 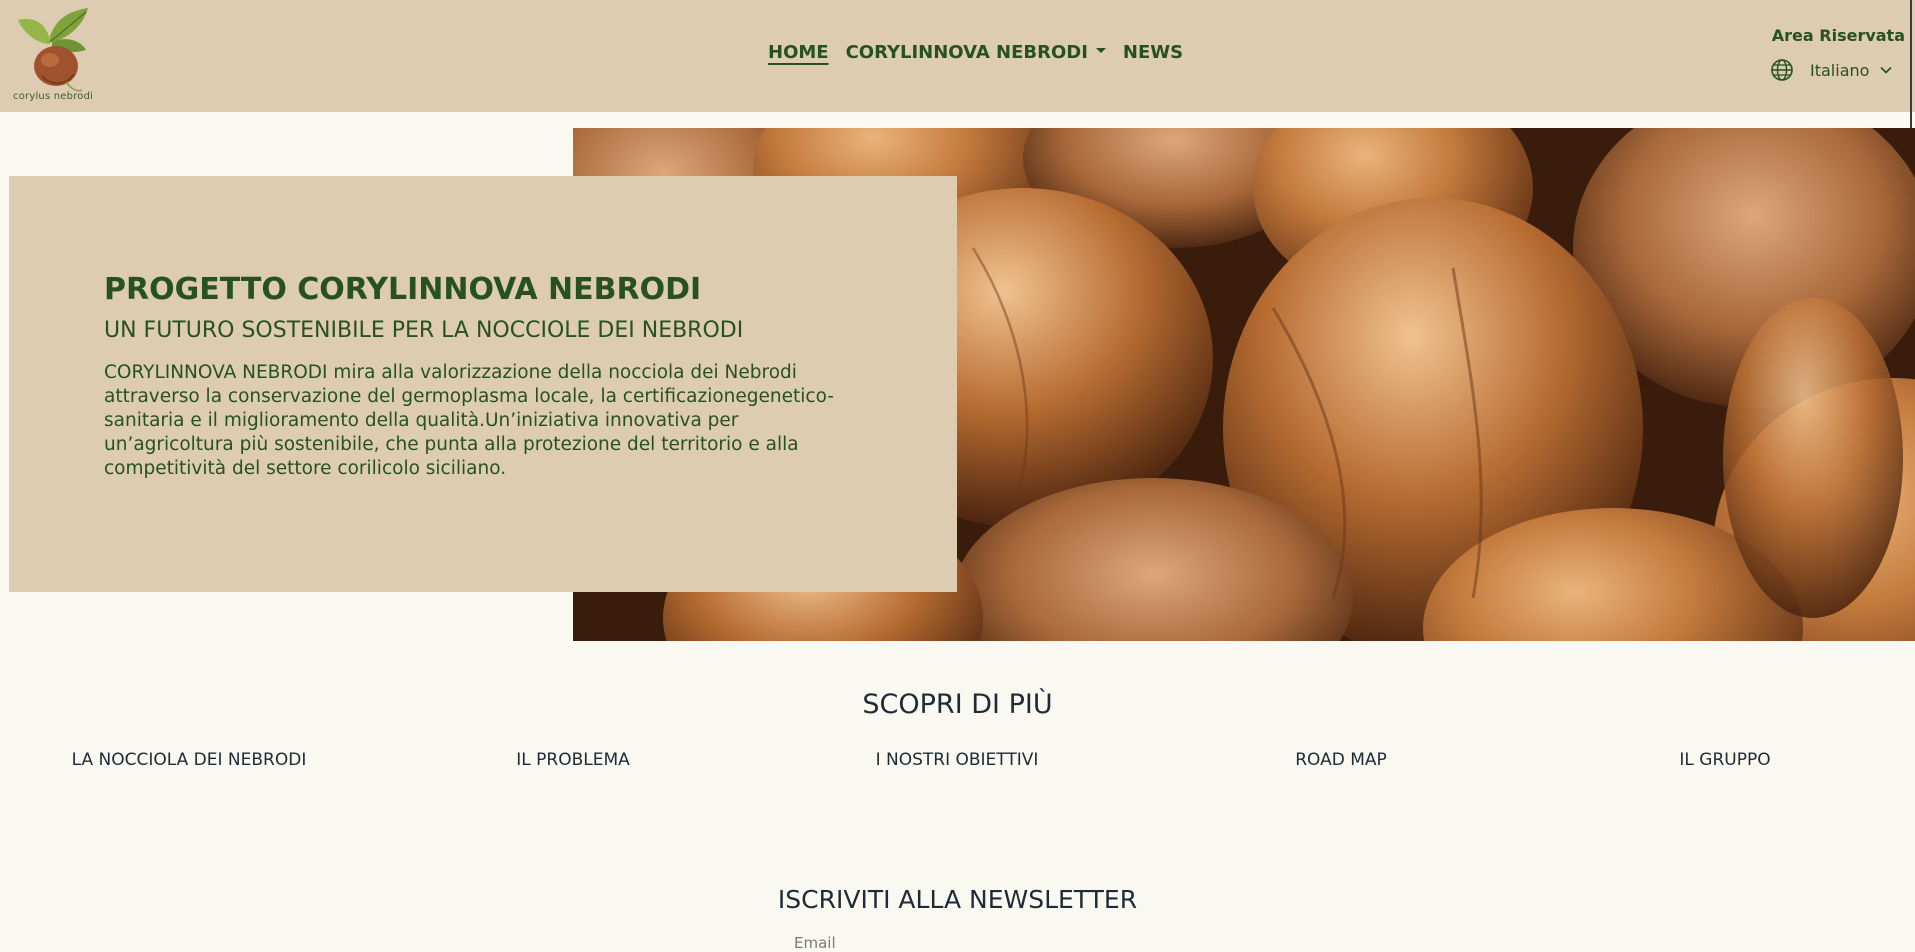 What do you see at coordinates (966, 52) in the screenshot?
I see `nav-corylinnova-label: CORYLINNOVA NEBRODI` at bounding box center [966, 52].